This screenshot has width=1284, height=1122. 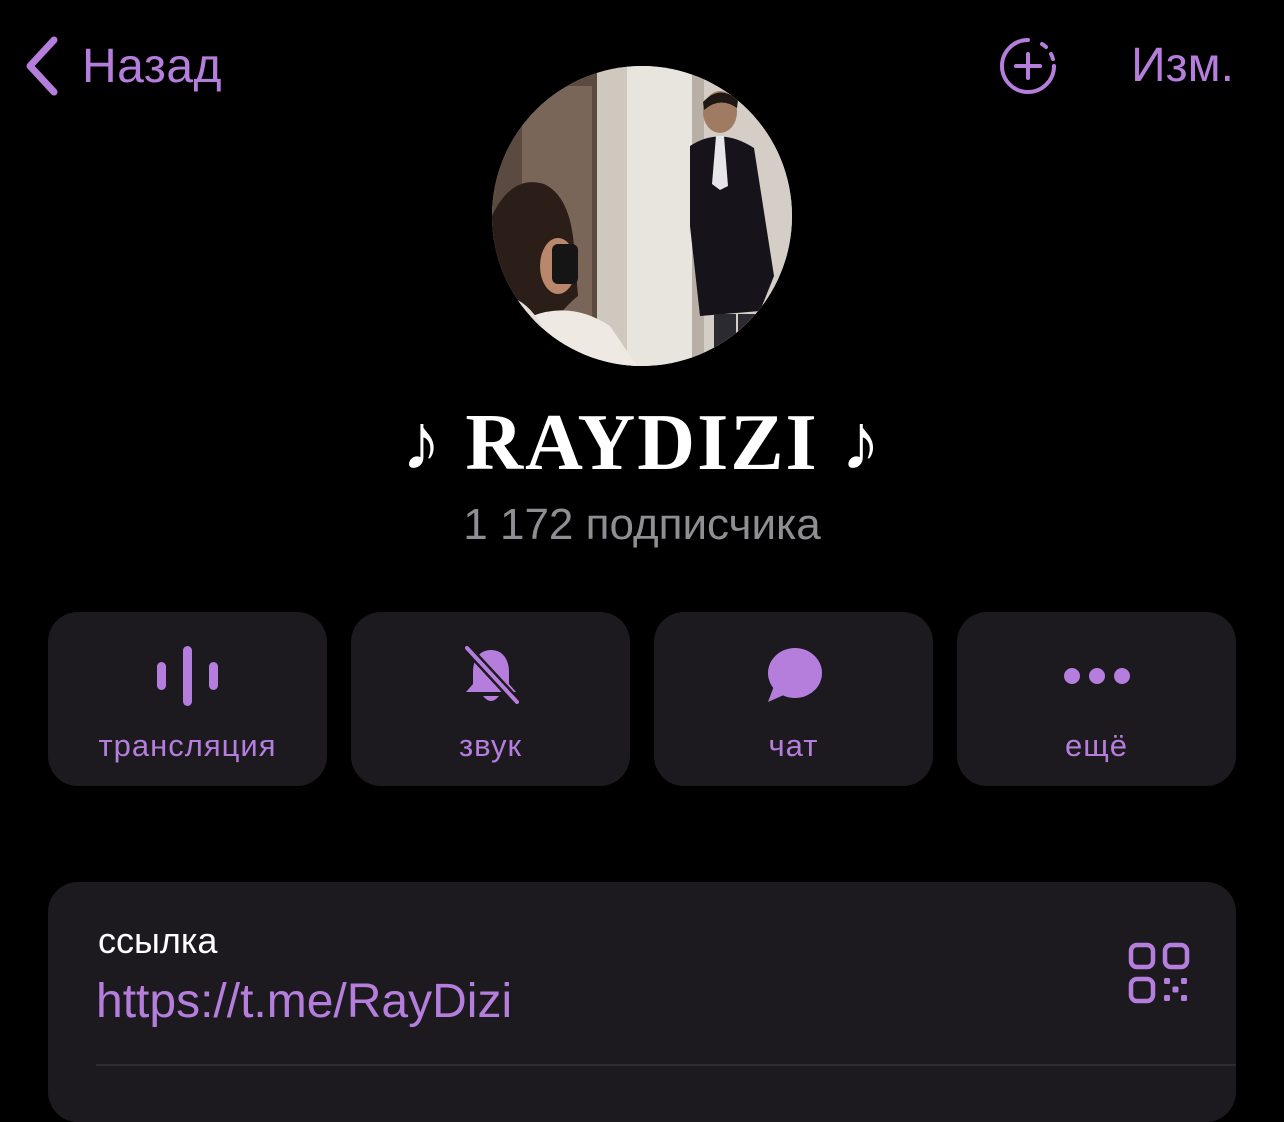 What do you see at coordinates (1096, 745) in the screenshot?
I see `more-label: ещё` at bounding box center [1096, 745].